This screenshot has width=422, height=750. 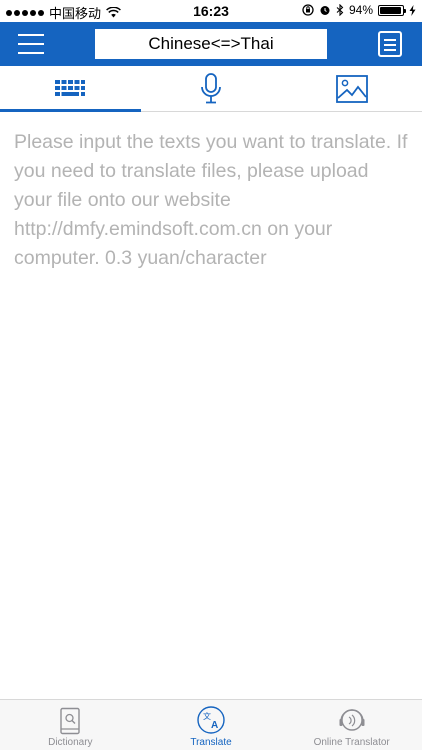 I want to click on status-right: 94%, so click(x=359, y=10).